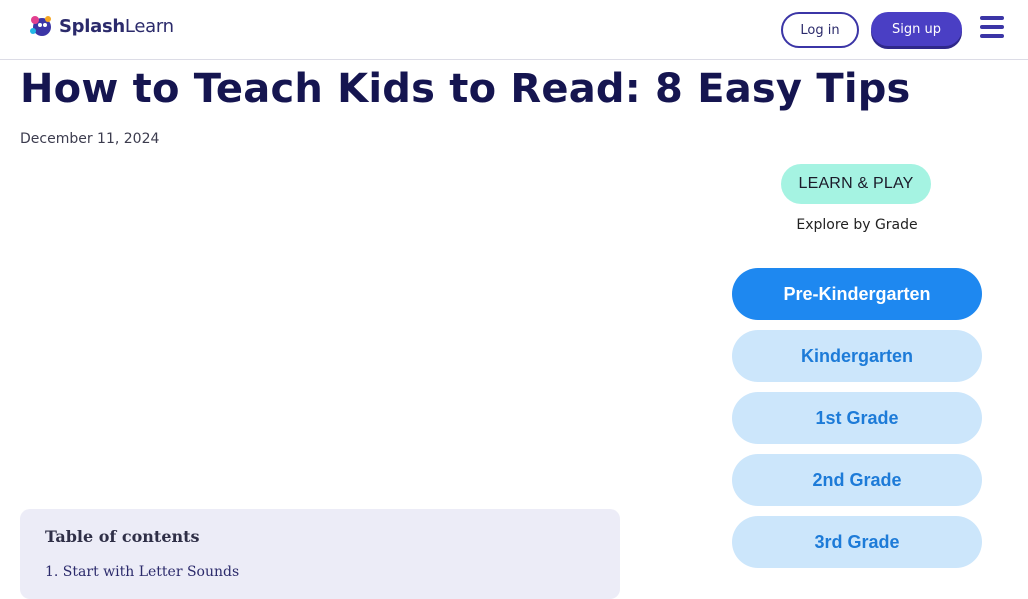 The image size is (1028, 599). What do you see at coordinates (857, 480) in the screenshot?
I see `grade-button-2nd-grade: 2nd Grade` at bounding box center [857, 480].